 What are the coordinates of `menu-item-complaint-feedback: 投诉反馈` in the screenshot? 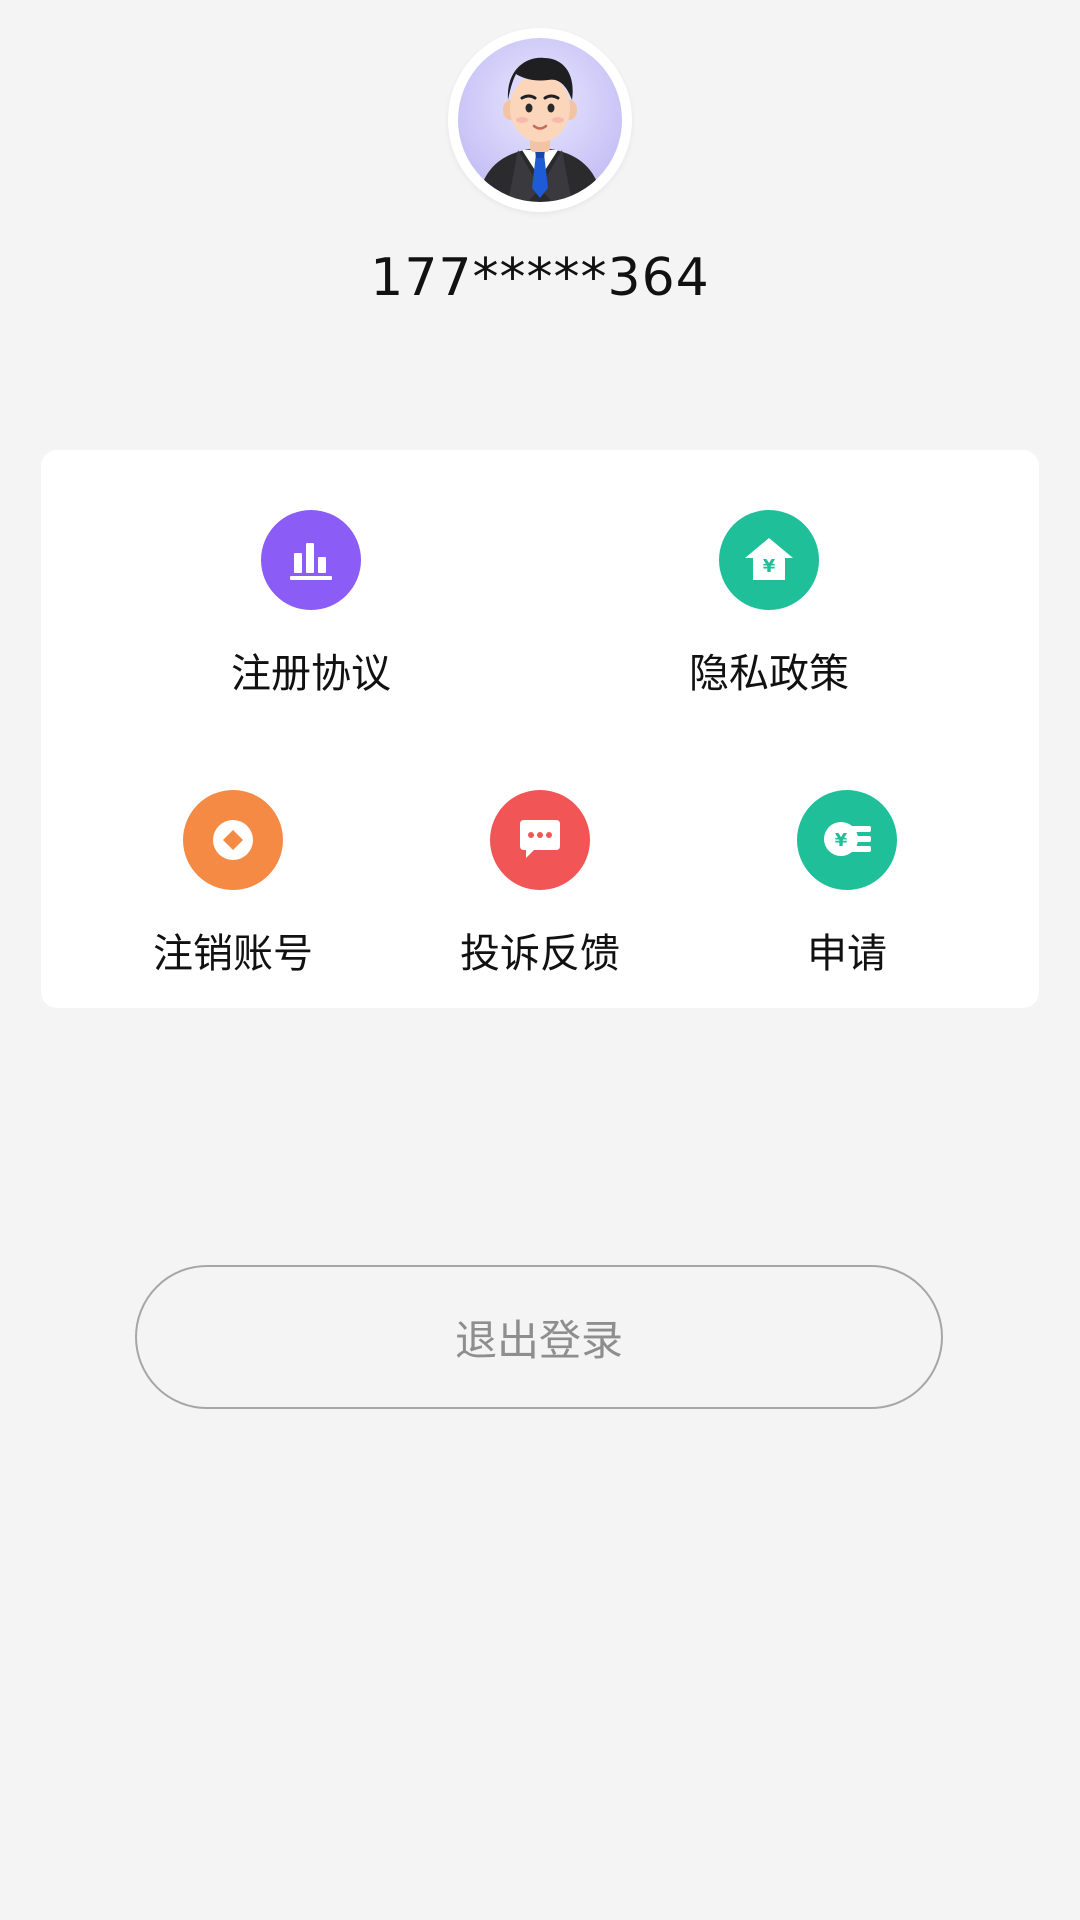 It's located at (540, 884).